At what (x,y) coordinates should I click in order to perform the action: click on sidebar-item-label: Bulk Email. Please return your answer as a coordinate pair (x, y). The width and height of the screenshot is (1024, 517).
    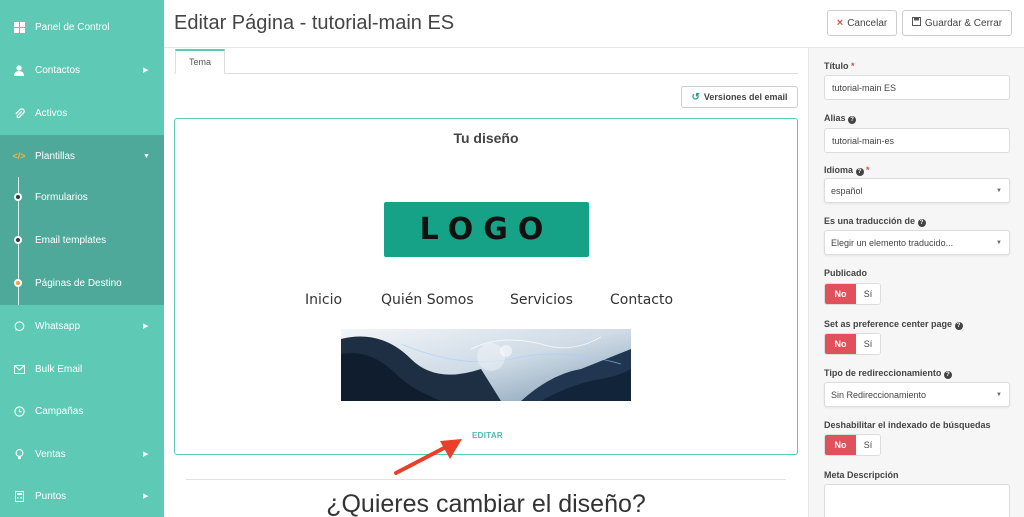
    Looking at the image, I should click on (59, 369).